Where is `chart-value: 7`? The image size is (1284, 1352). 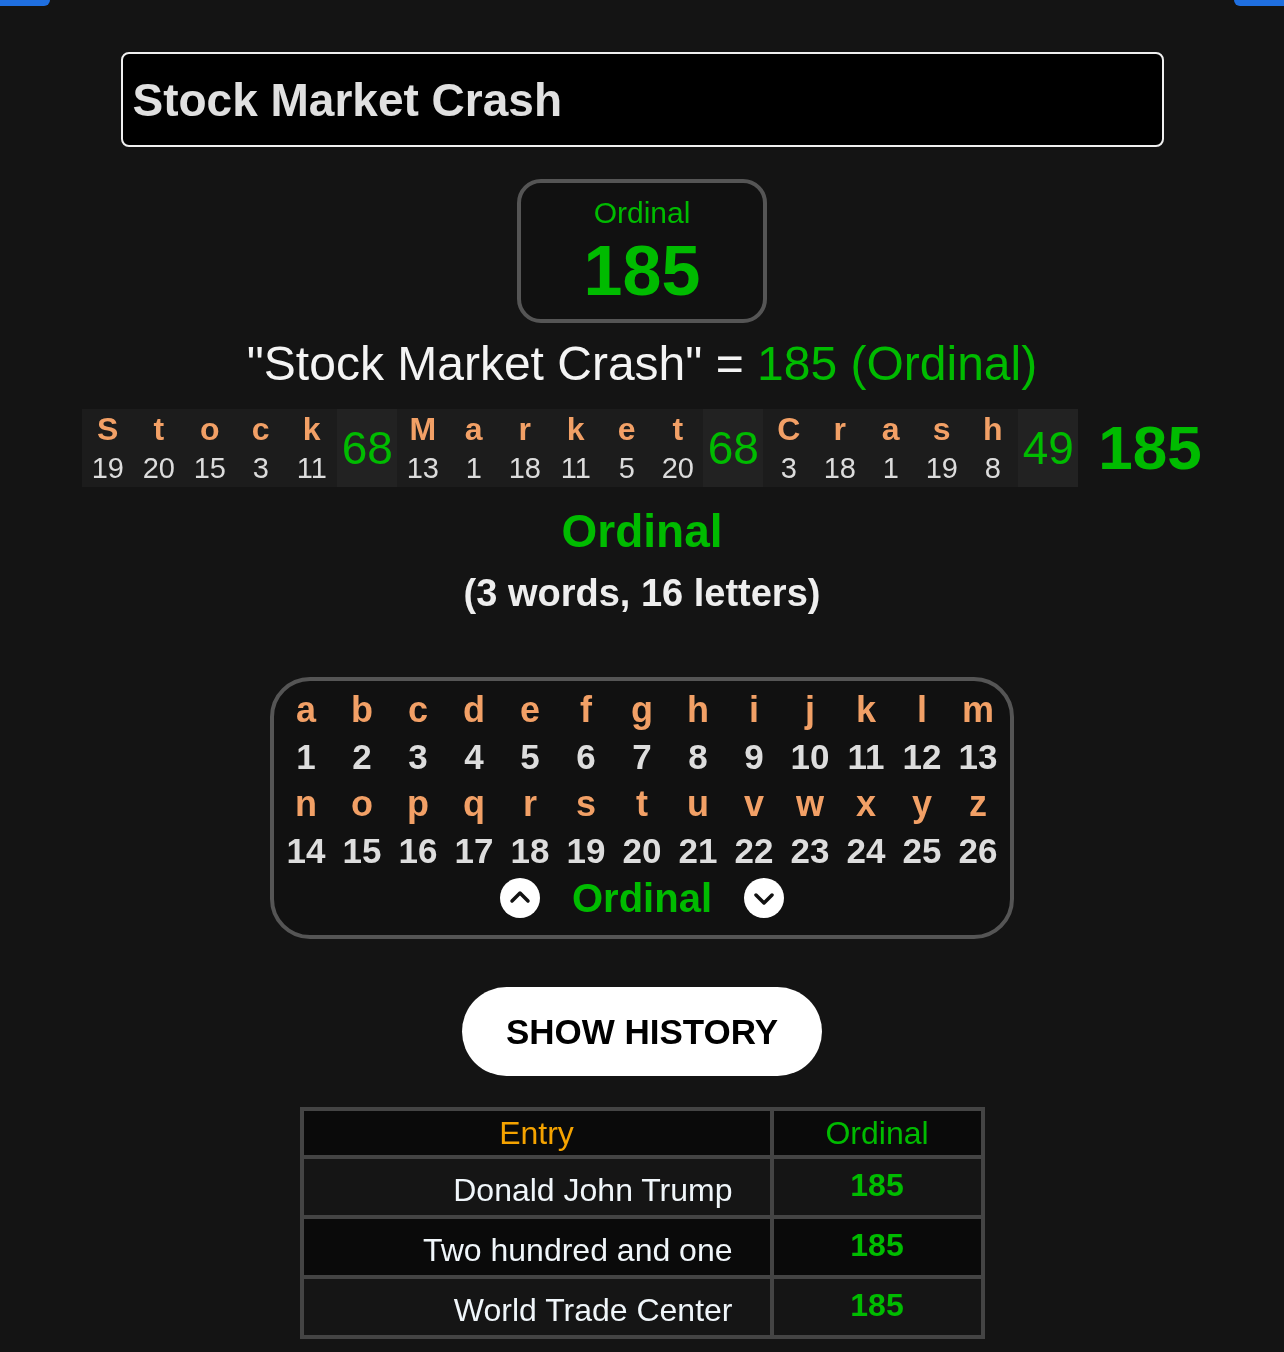 chart-value: 7 is located at coordinates (642, 757).